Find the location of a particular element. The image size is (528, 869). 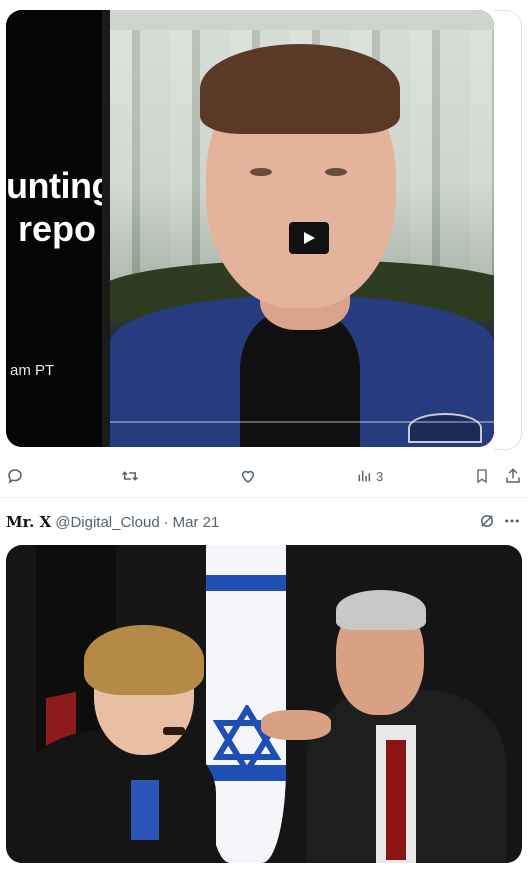

person-right-pointing-hand is located at coordinates (296, 725).